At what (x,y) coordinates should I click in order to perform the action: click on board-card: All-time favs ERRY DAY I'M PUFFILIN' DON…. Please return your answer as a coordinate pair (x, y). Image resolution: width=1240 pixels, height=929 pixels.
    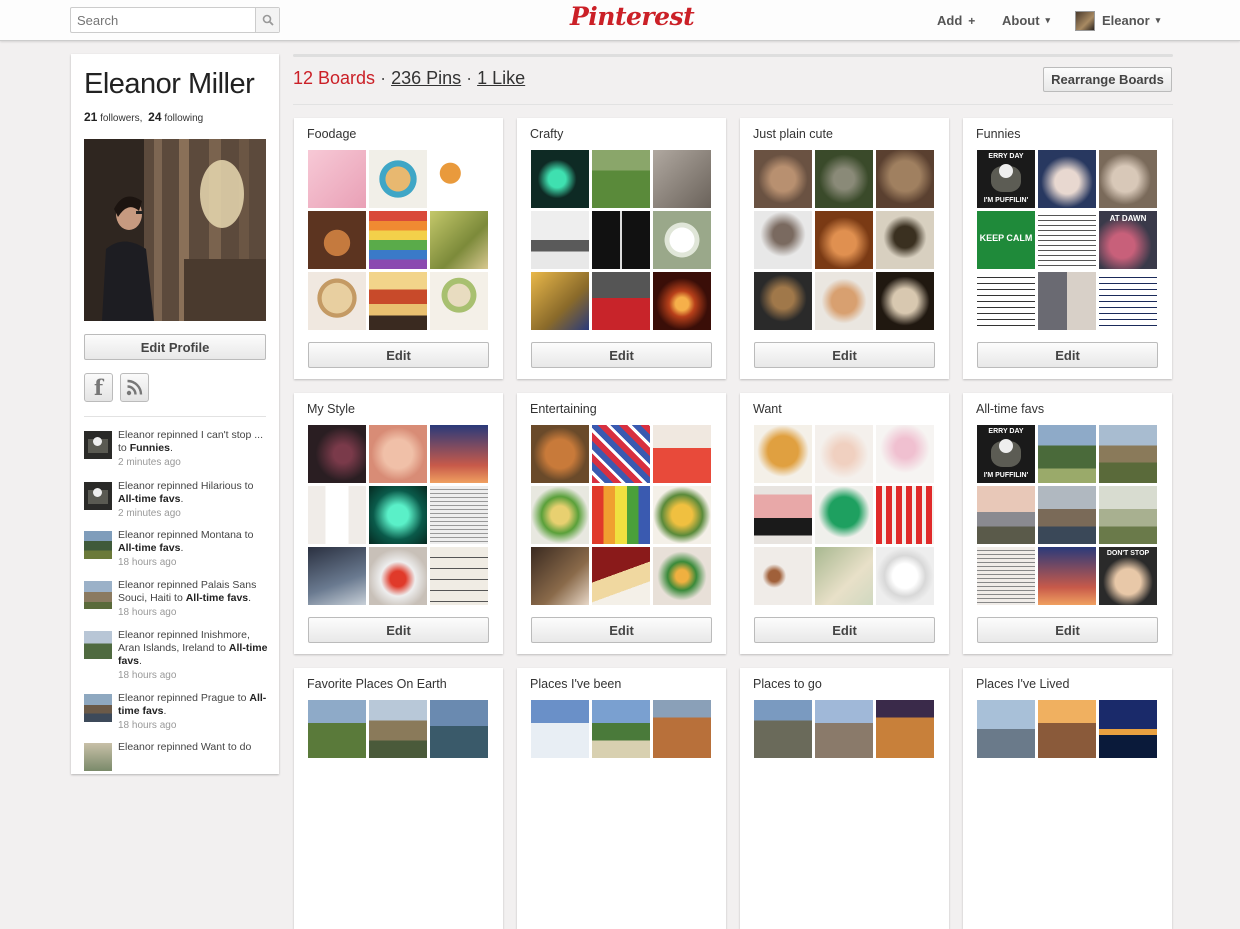
    Looking at the image, I should click on (1067, 523).